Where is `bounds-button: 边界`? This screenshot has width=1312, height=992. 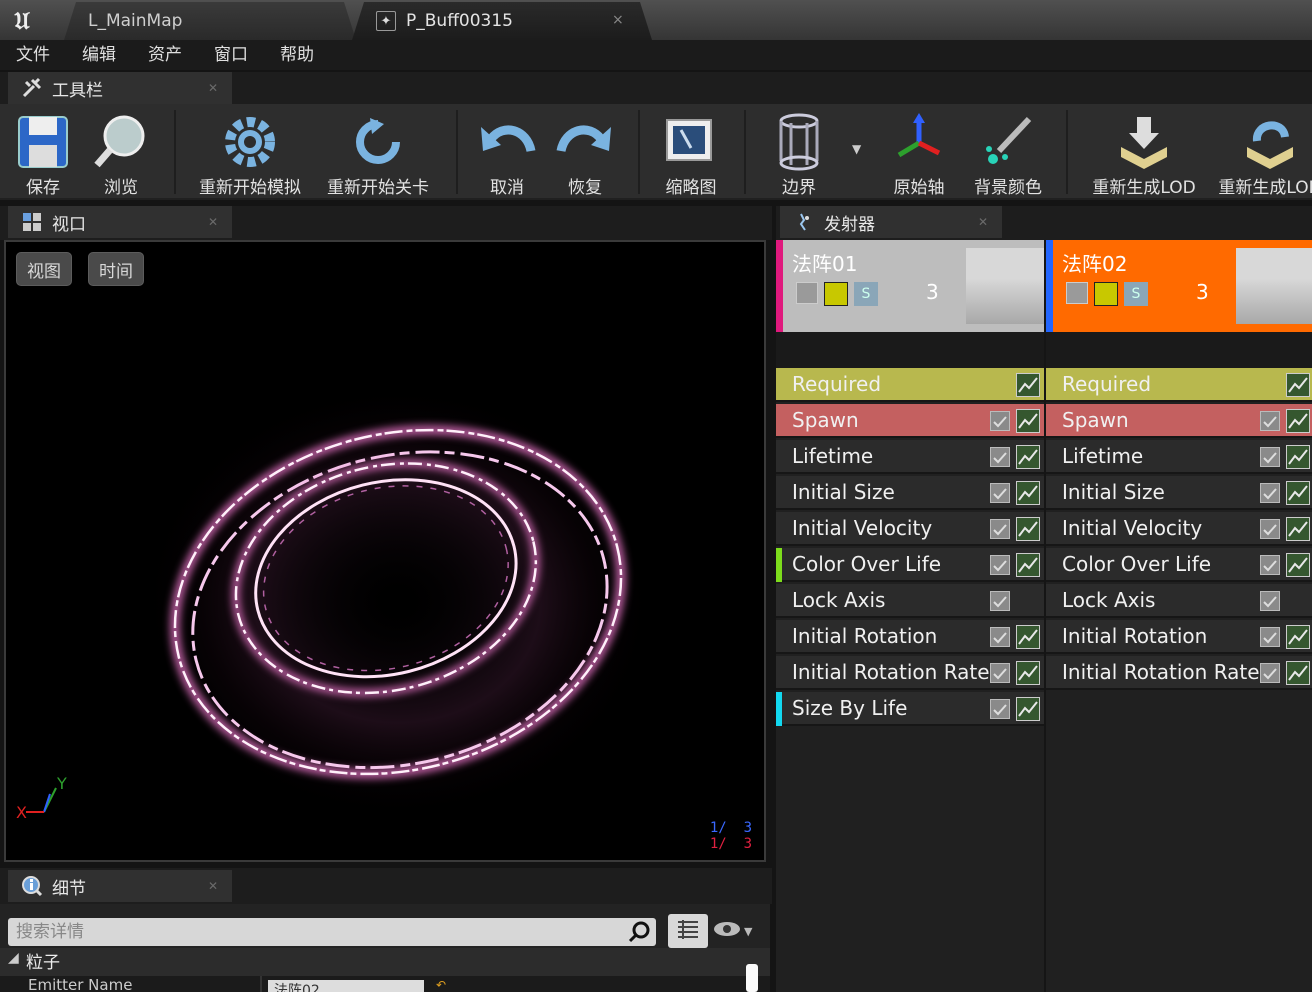 bounds-button: 边界 is located at coordinates (799, 152).